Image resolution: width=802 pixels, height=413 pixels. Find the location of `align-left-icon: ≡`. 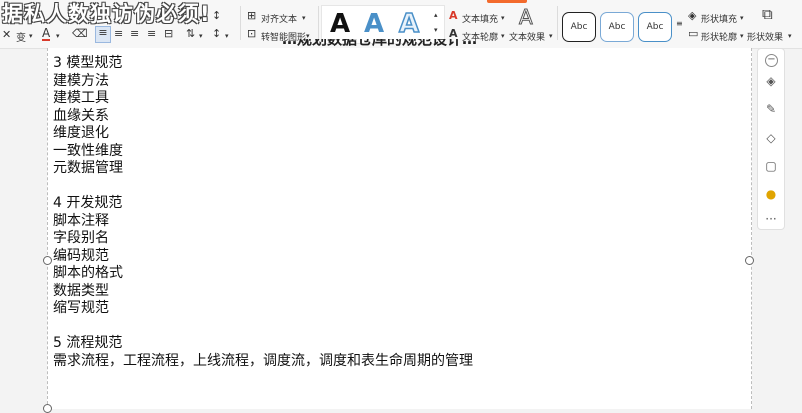

align-left-icon: ≡ is located at coordinates (103, 34).